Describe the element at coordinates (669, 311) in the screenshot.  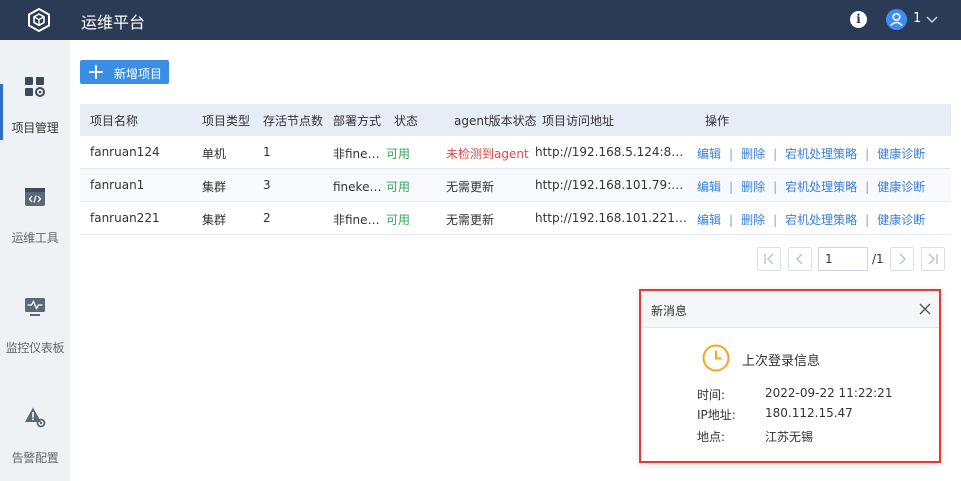
I see `popup-title: 新消息` at that location.